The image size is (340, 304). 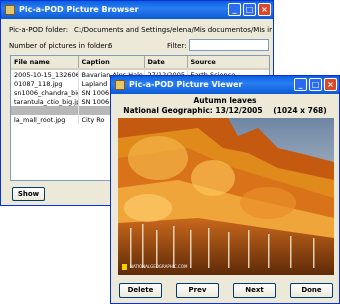 What do you see at coordinates (45, 110) in the screenshot?
I see `cell-file-name` at bounding box center [45, 110].